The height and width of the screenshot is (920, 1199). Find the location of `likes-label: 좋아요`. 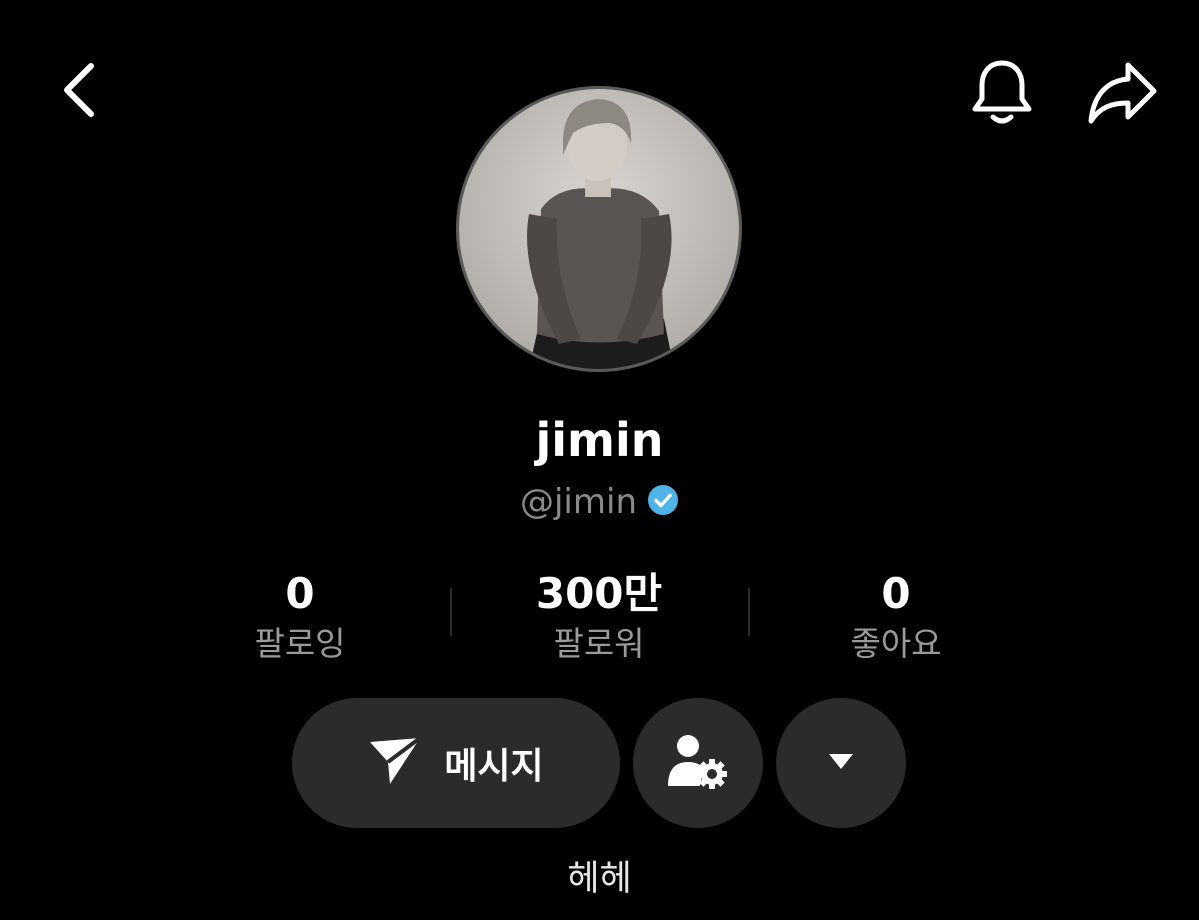

likes-label: 좋아요 is located at coordinates (896, 643).